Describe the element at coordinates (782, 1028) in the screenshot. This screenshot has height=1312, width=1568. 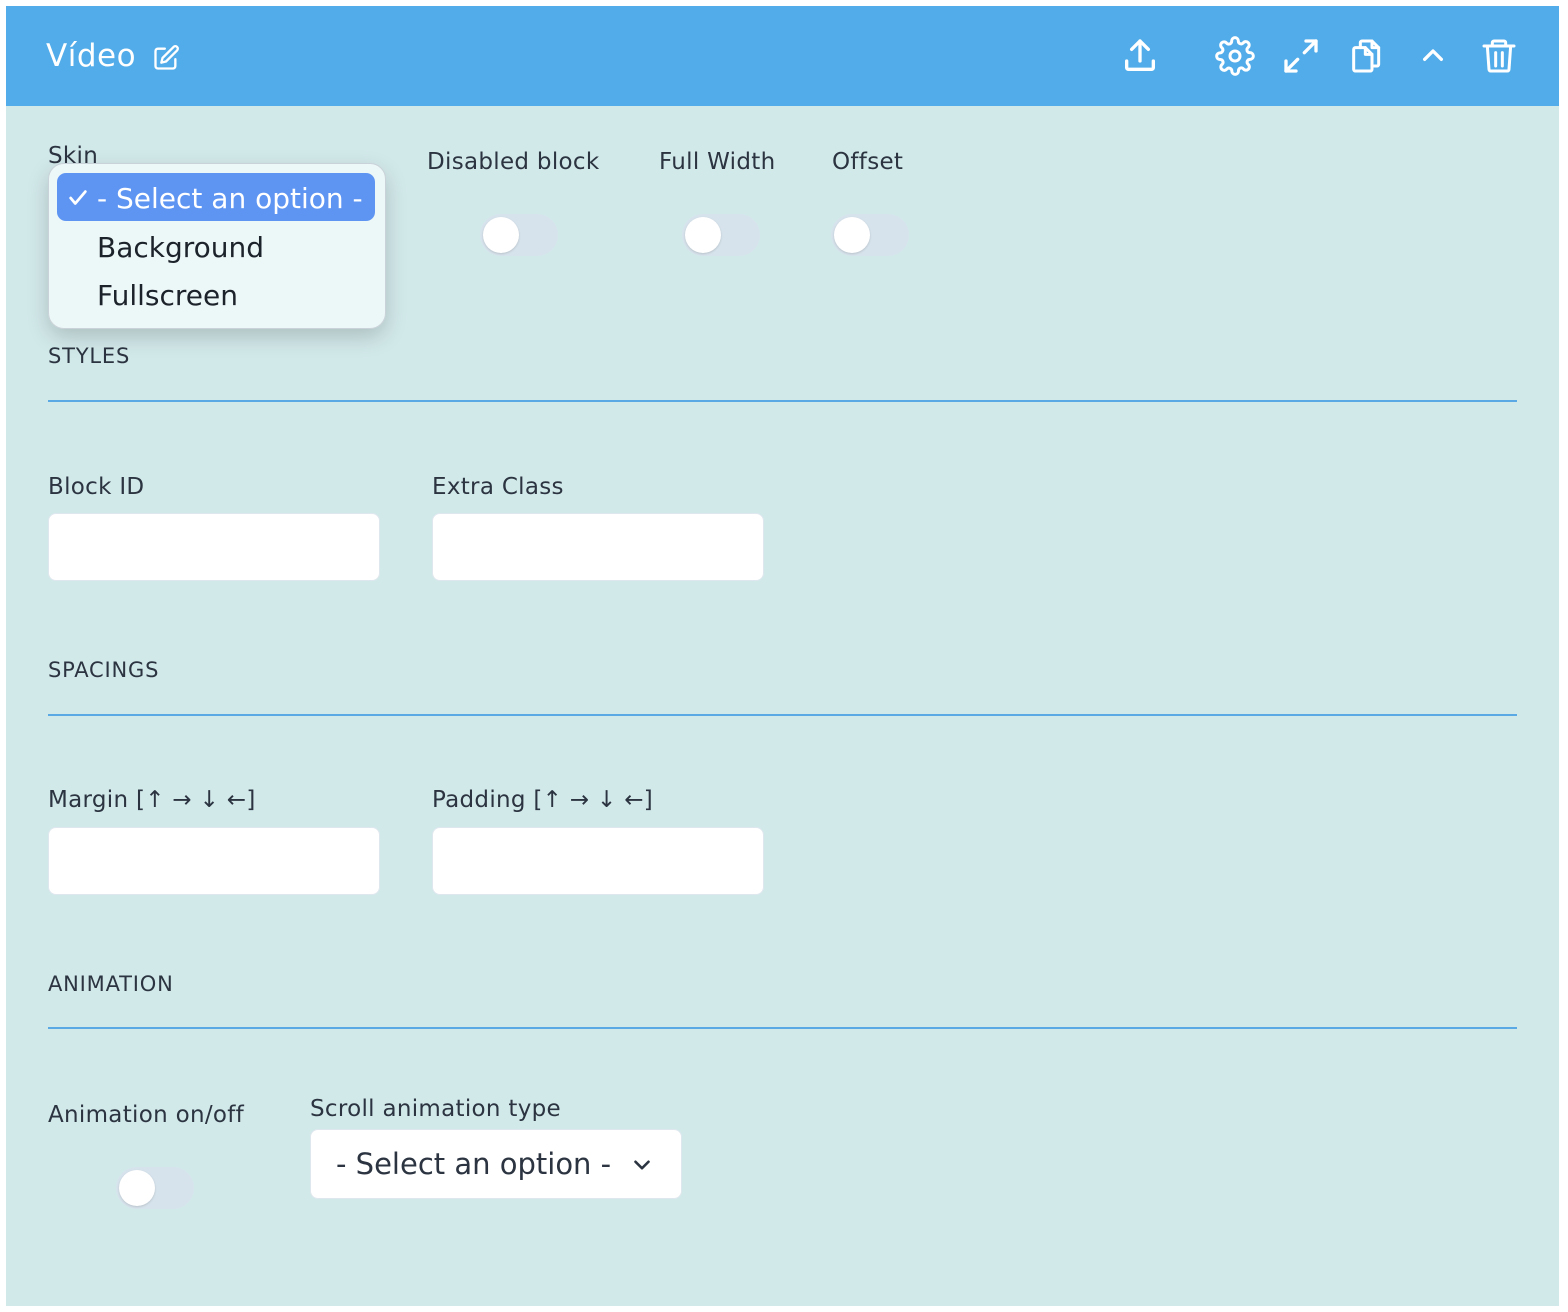
I see `animation-divider` at that location.